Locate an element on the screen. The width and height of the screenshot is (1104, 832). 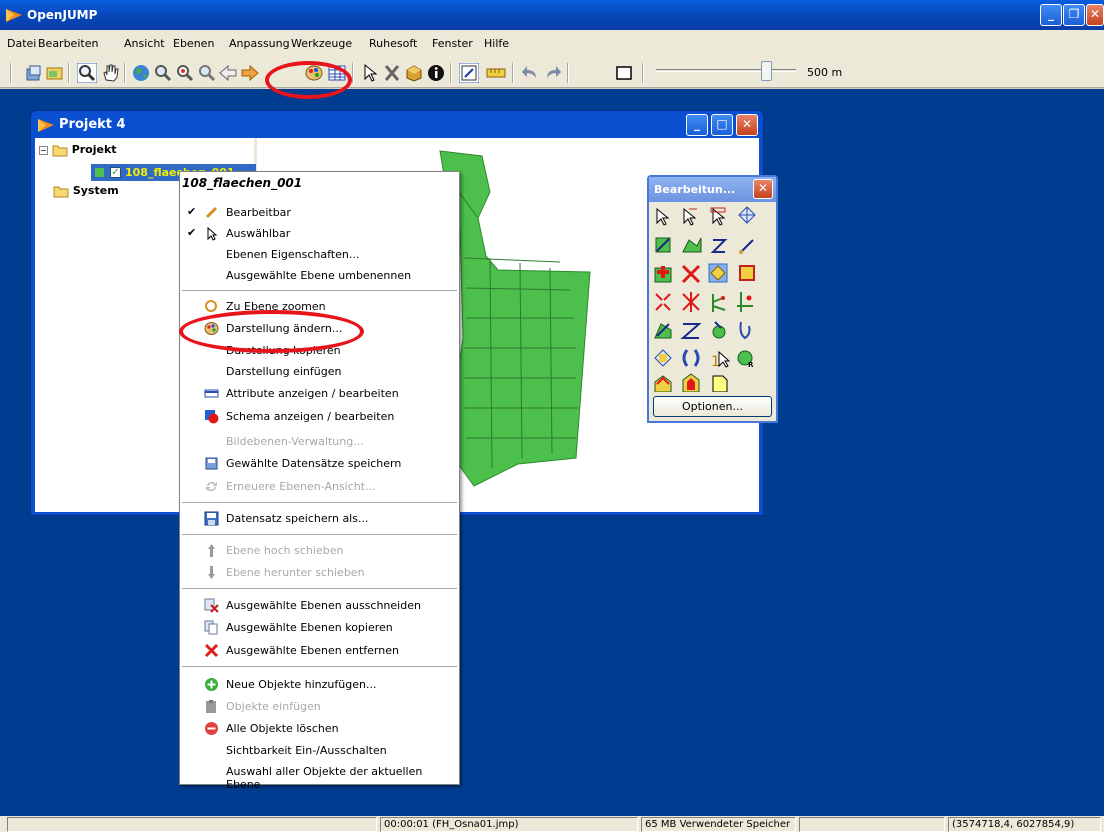
zoom-selected-icon is located at coordinates (185, 73).